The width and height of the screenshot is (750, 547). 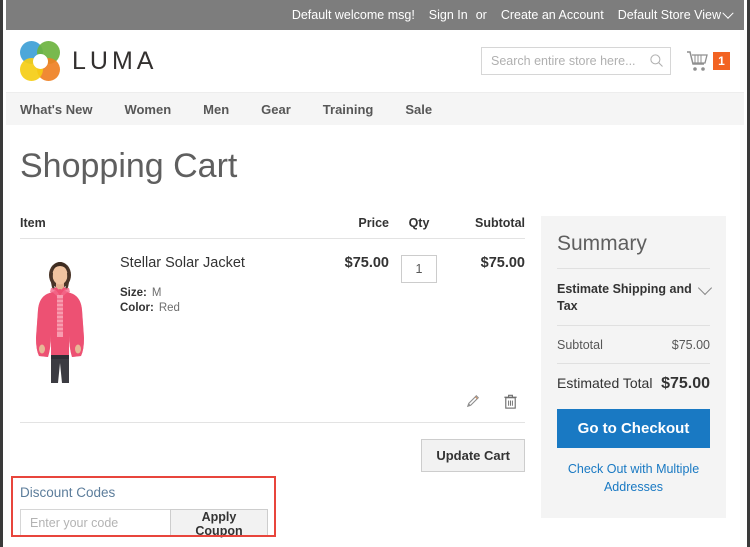 I want to click on nav-item-whats-new: What's New, so click(x=56, y=109).